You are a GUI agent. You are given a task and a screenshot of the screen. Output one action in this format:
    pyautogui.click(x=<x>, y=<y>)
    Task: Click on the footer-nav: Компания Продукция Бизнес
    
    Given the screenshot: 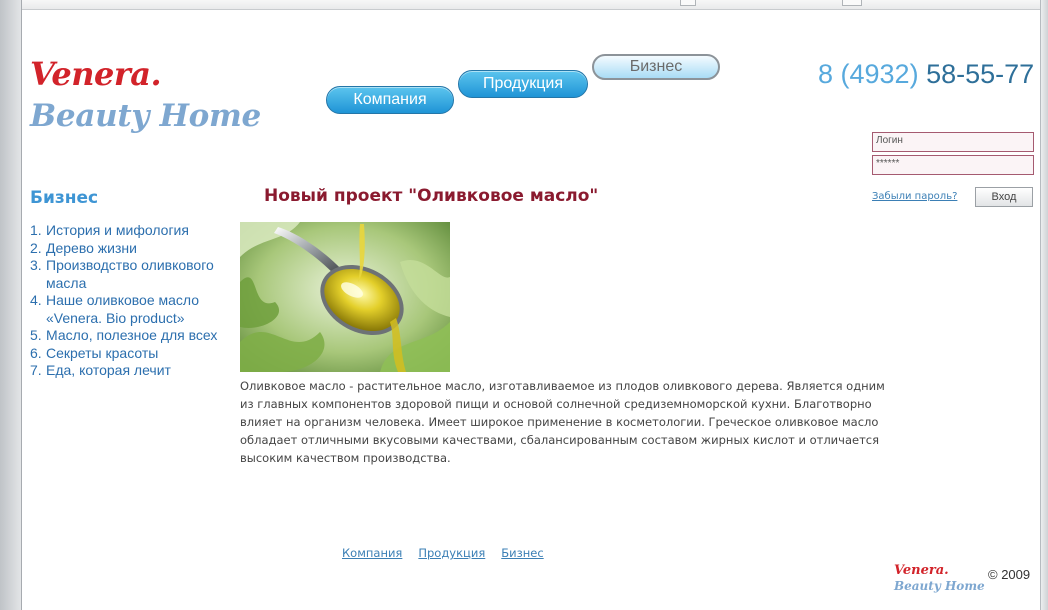 What is the action you would take?
    pyautogui.click(x=443, y=553)
    